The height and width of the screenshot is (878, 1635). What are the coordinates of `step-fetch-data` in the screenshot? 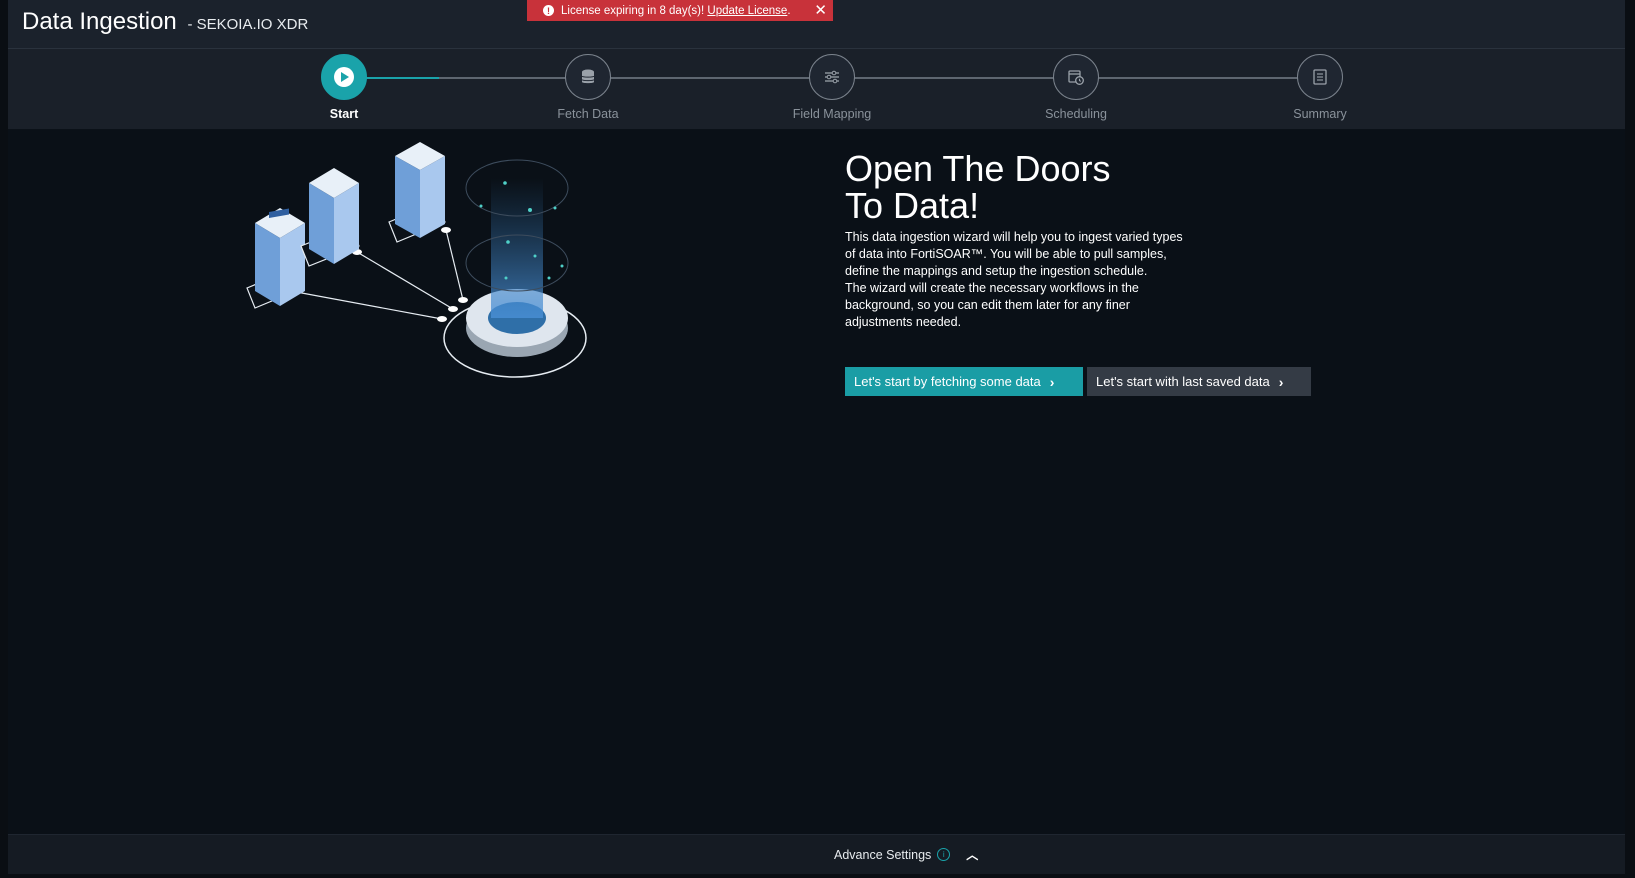 It's located at (588, 77).